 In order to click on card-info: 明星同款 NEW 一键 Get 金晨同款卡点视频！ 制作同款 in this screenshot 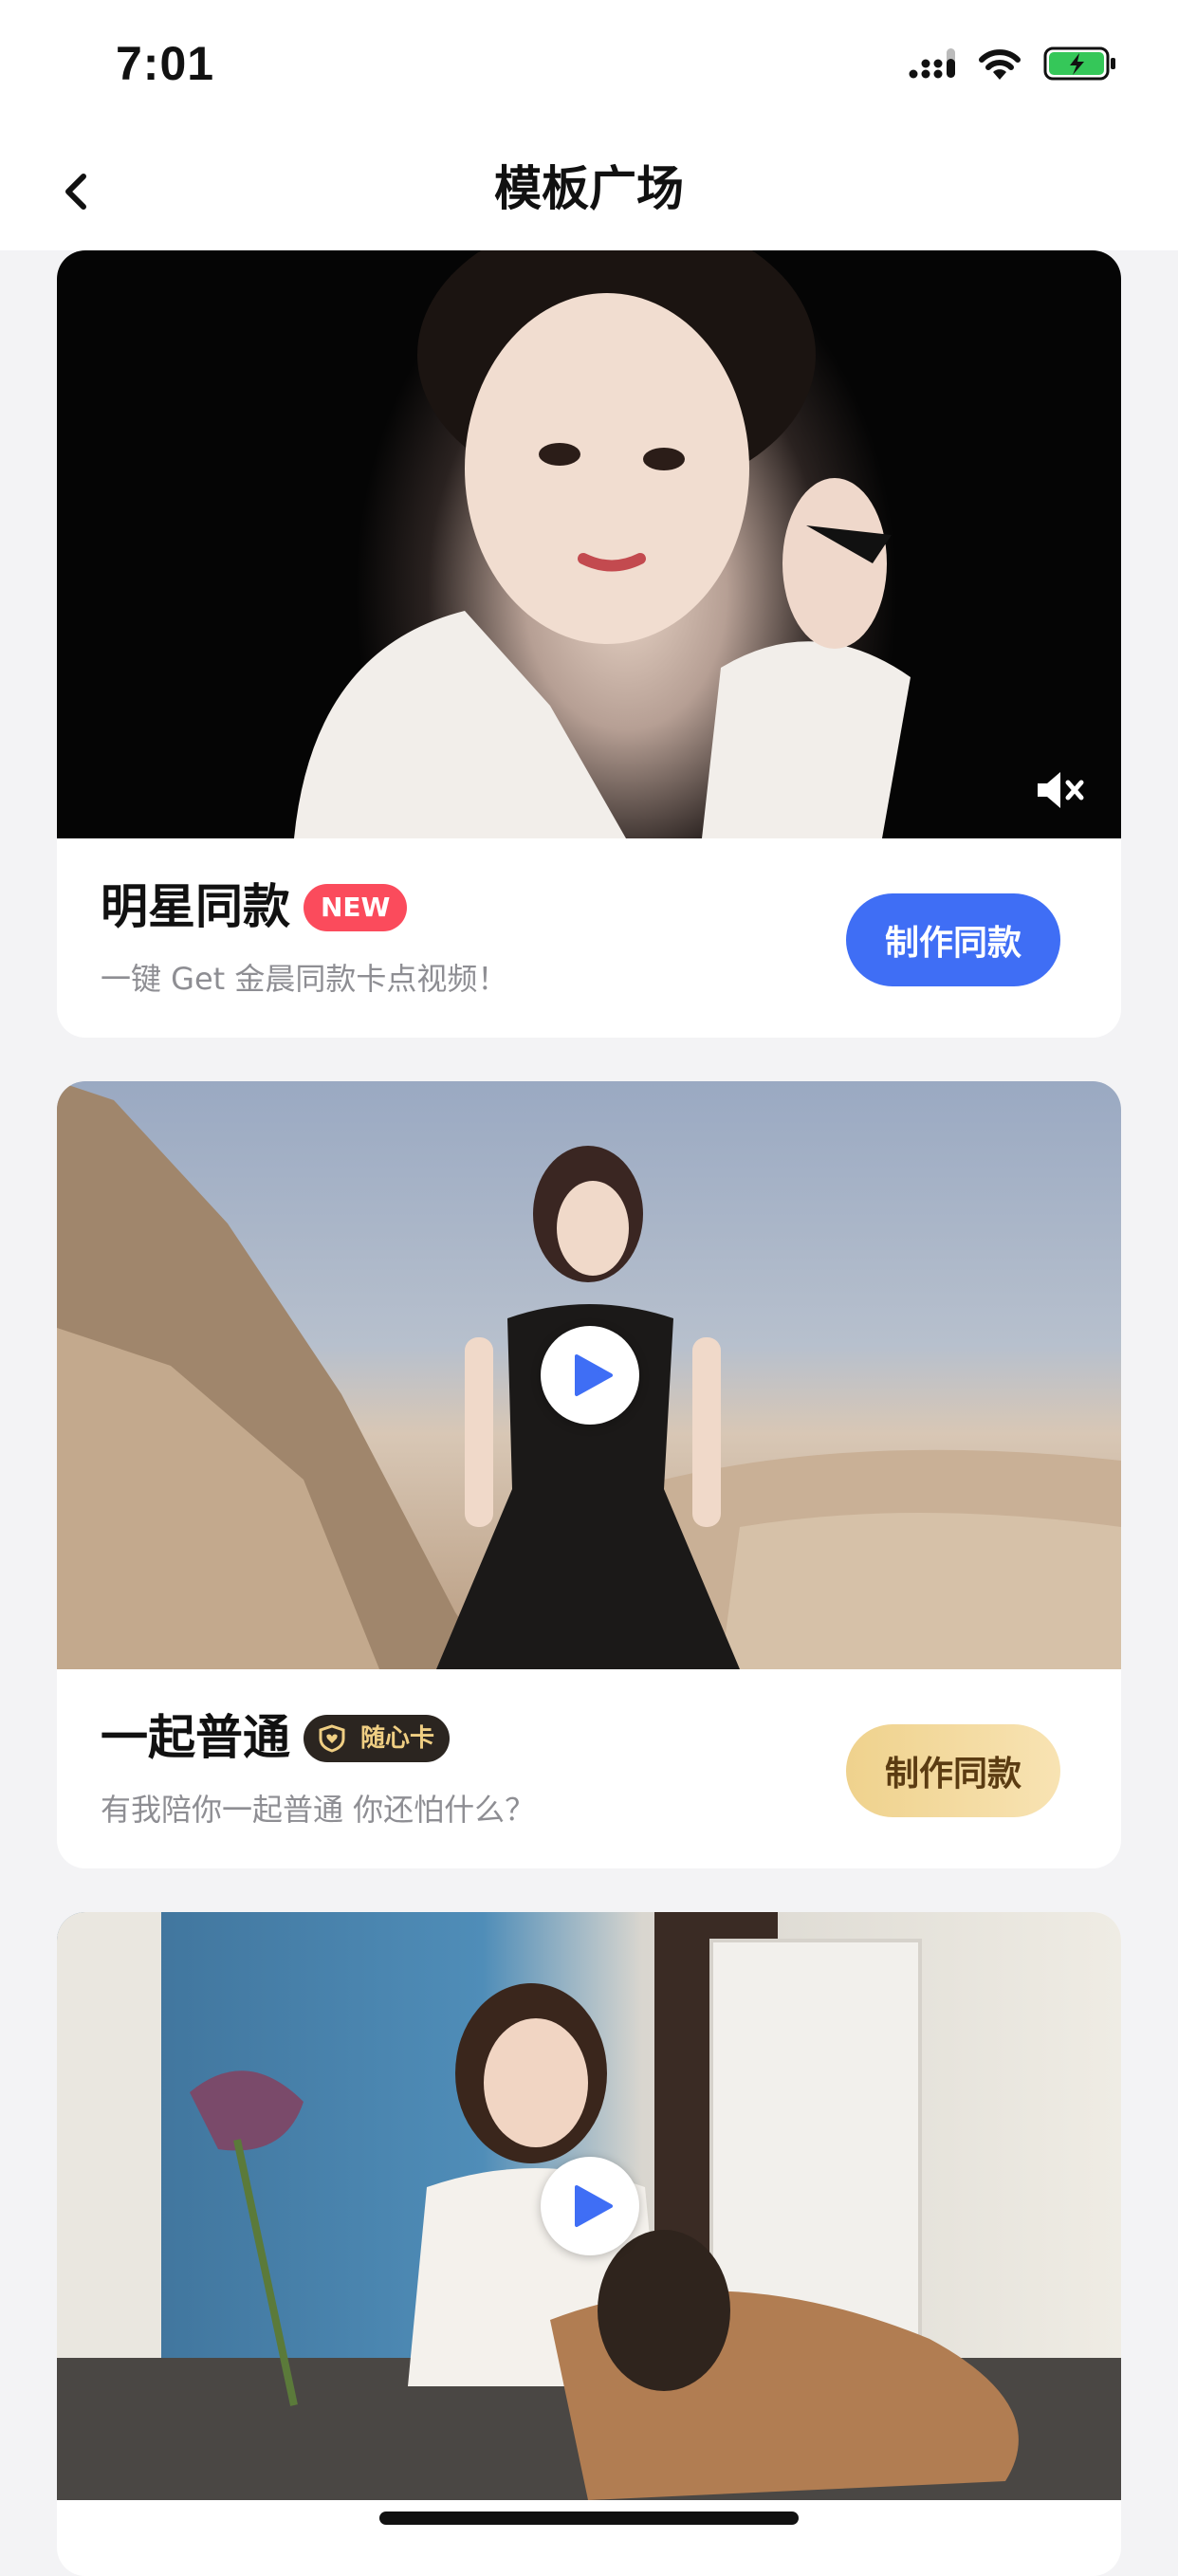, I will do `click(589, 933)`.